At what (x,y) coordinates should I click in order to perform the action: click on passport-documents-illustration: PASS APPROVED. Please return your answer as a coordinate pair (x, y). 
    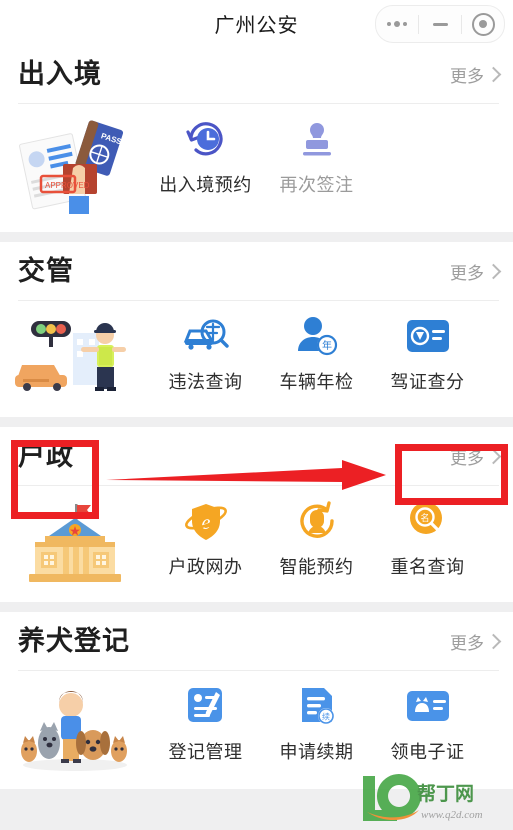
    Looking at the image, I should click on (75, 166).